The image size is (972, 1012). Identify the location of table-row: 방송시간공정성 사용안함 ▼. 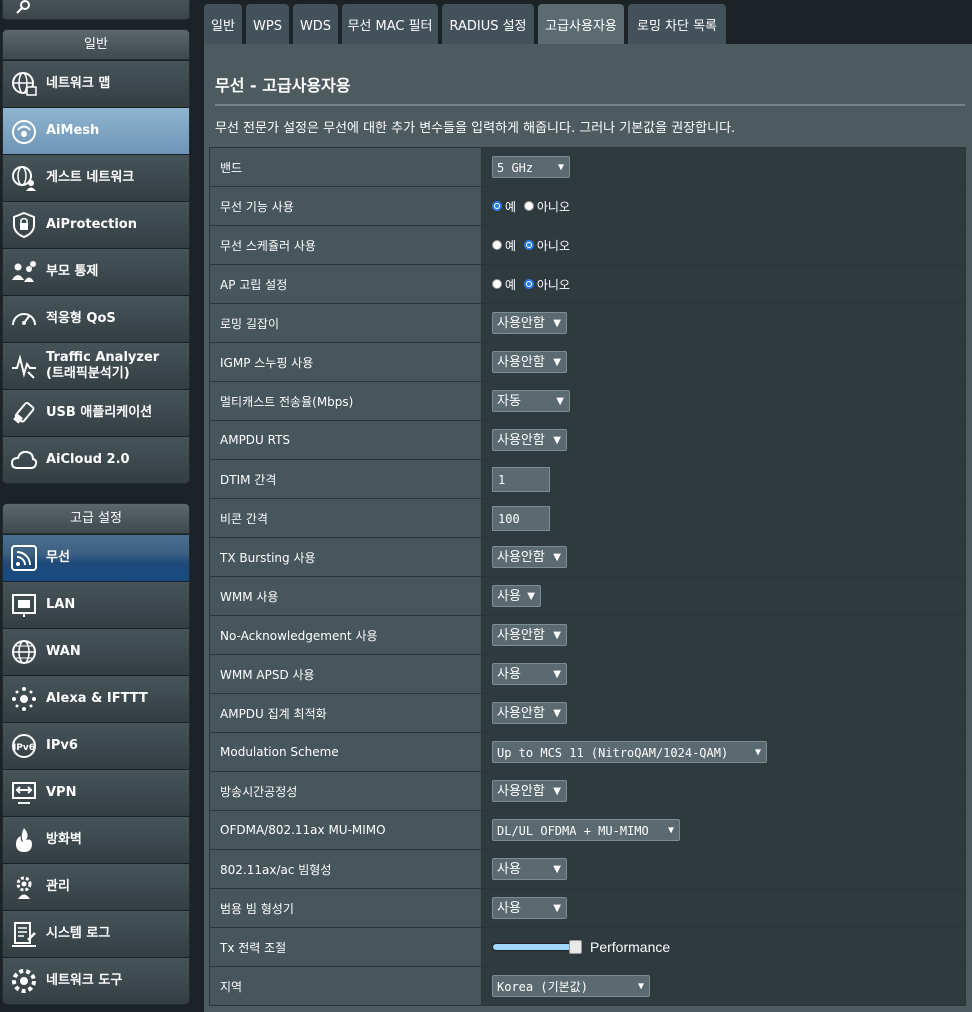
(587, 791).